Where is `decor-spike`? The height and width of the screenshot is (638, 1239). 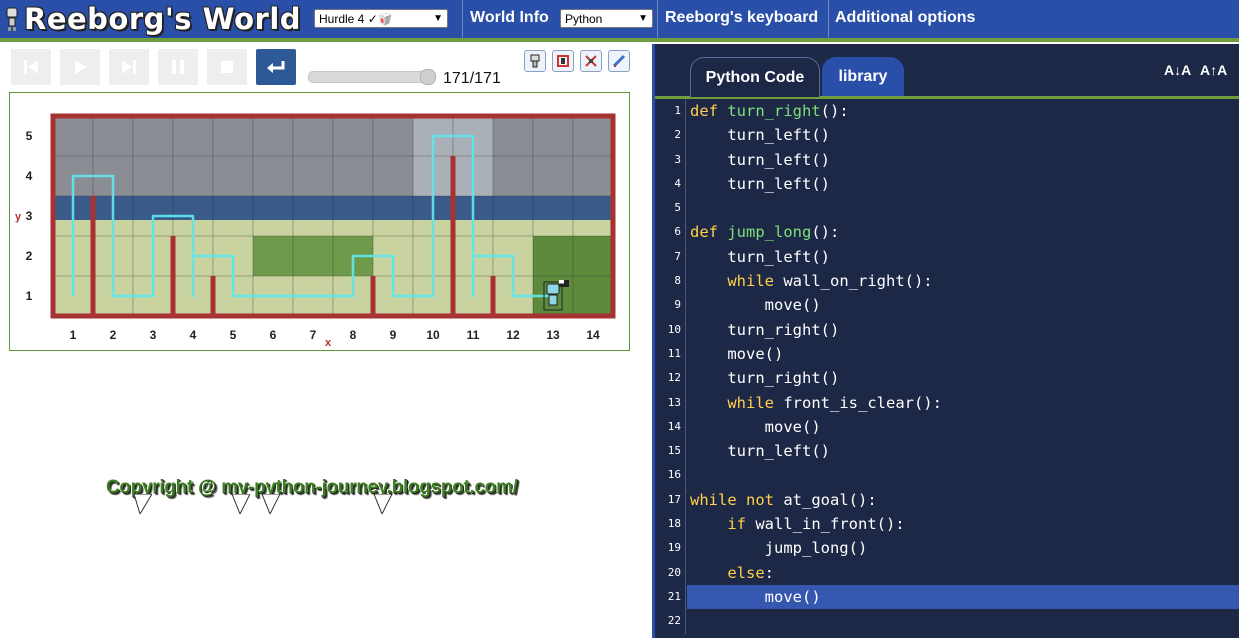
decor-spike is located at coordinates (143, 504).